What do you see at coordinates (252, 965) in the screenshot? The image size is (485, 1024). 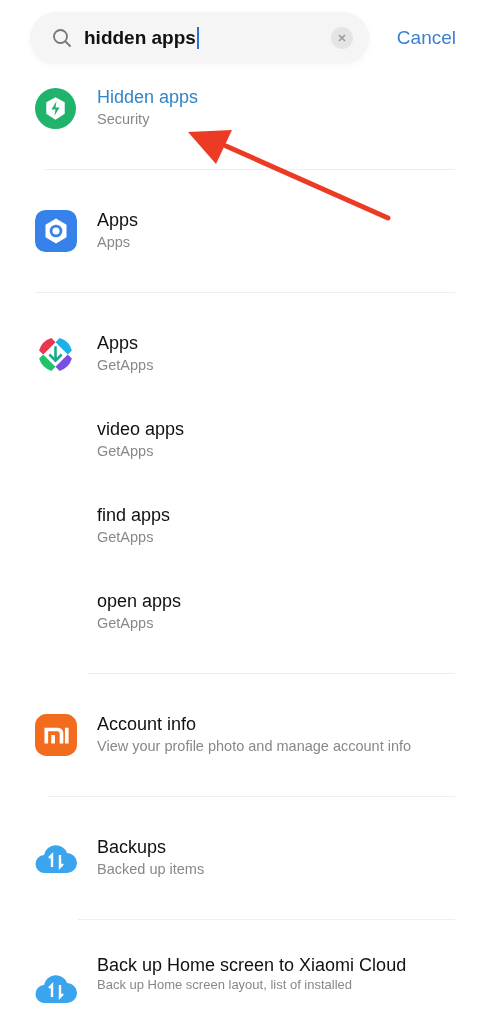 I see `result-title: Back up Home screen to Xiaomi Cloud` at bounding box center [252, 965].